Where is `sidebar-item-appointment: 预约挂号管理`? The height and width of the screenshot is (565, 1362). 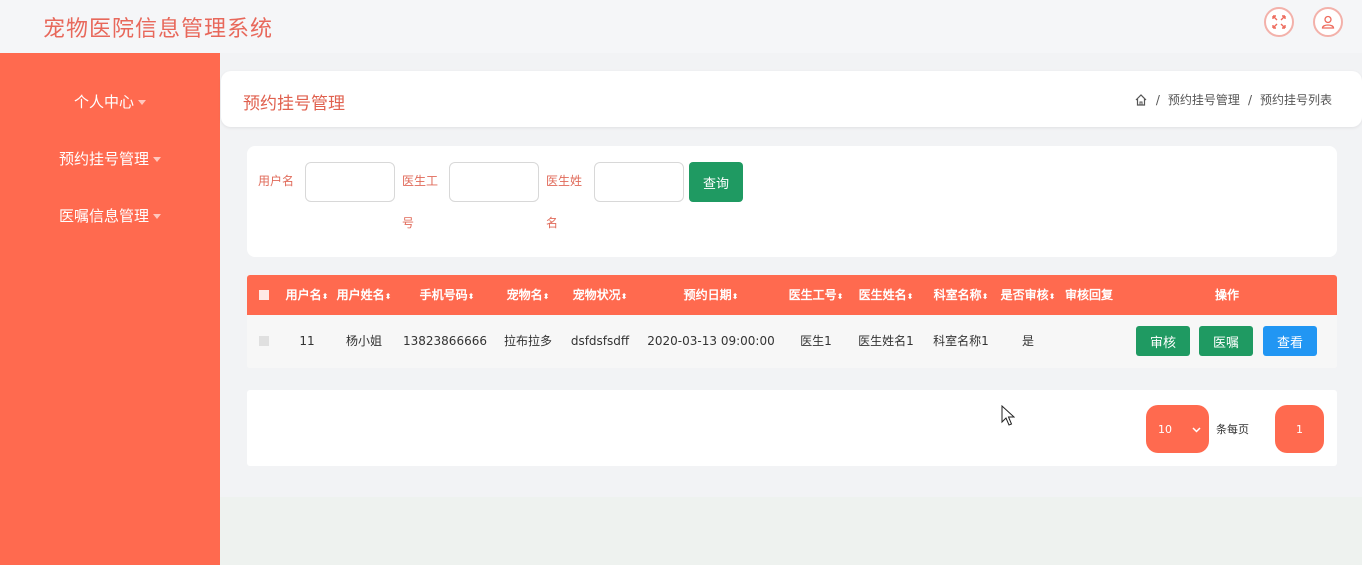
sidebar-item-appointment: 预约挂号管理 is located at coordinates (110, 158).